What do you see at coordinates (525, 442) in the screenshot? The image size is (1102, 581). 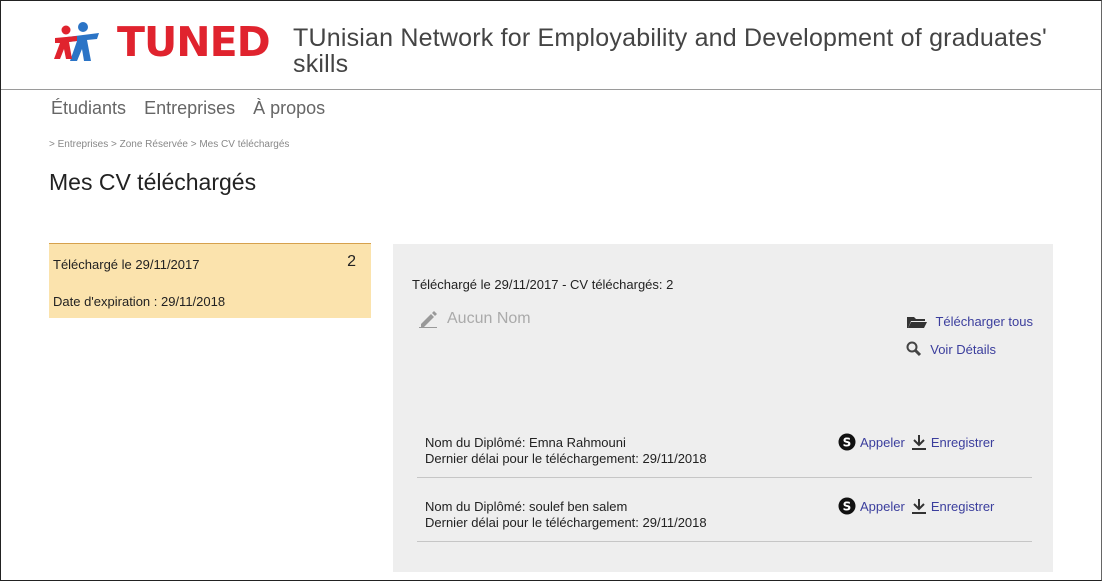 I see `graduate-name: Nom du Diplômé: Emna Rahmouni` at bounding box center [525, 442].